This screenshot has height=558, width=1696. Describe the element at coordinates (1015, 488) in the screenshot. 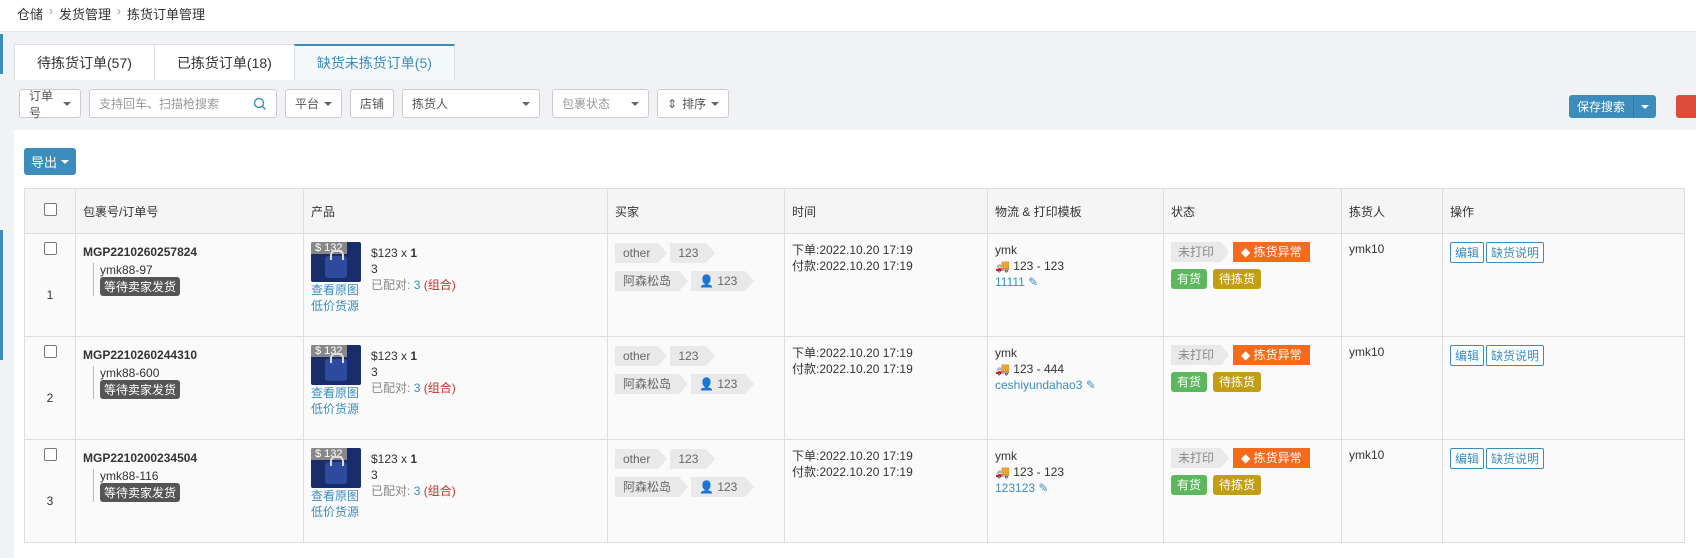

I see `tracking-link: 123123` at that location.